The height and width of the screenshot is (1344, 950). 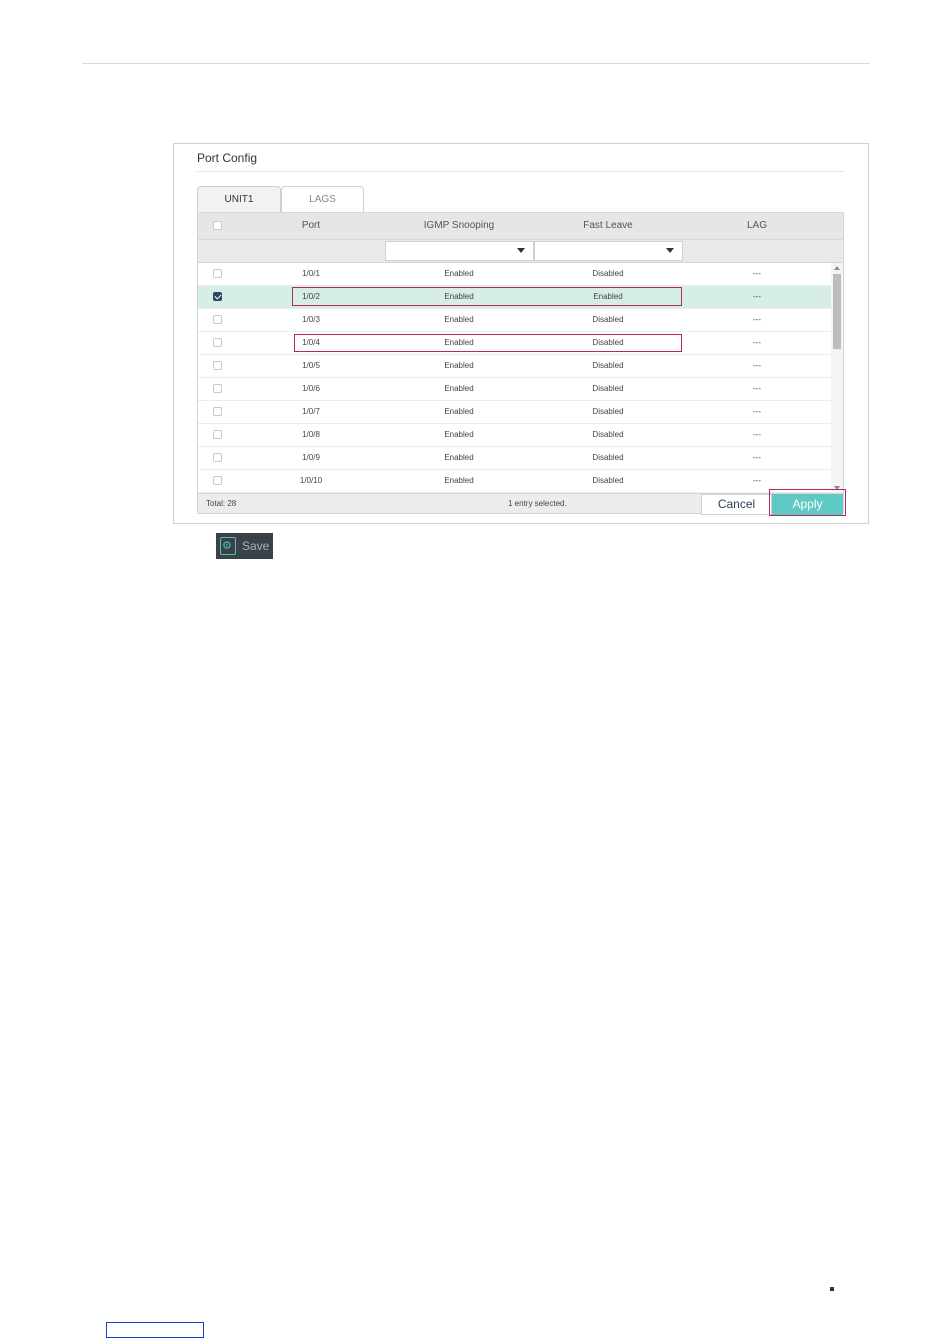 I want to click on scrollbar-thumb, so click(x=837, y=311).